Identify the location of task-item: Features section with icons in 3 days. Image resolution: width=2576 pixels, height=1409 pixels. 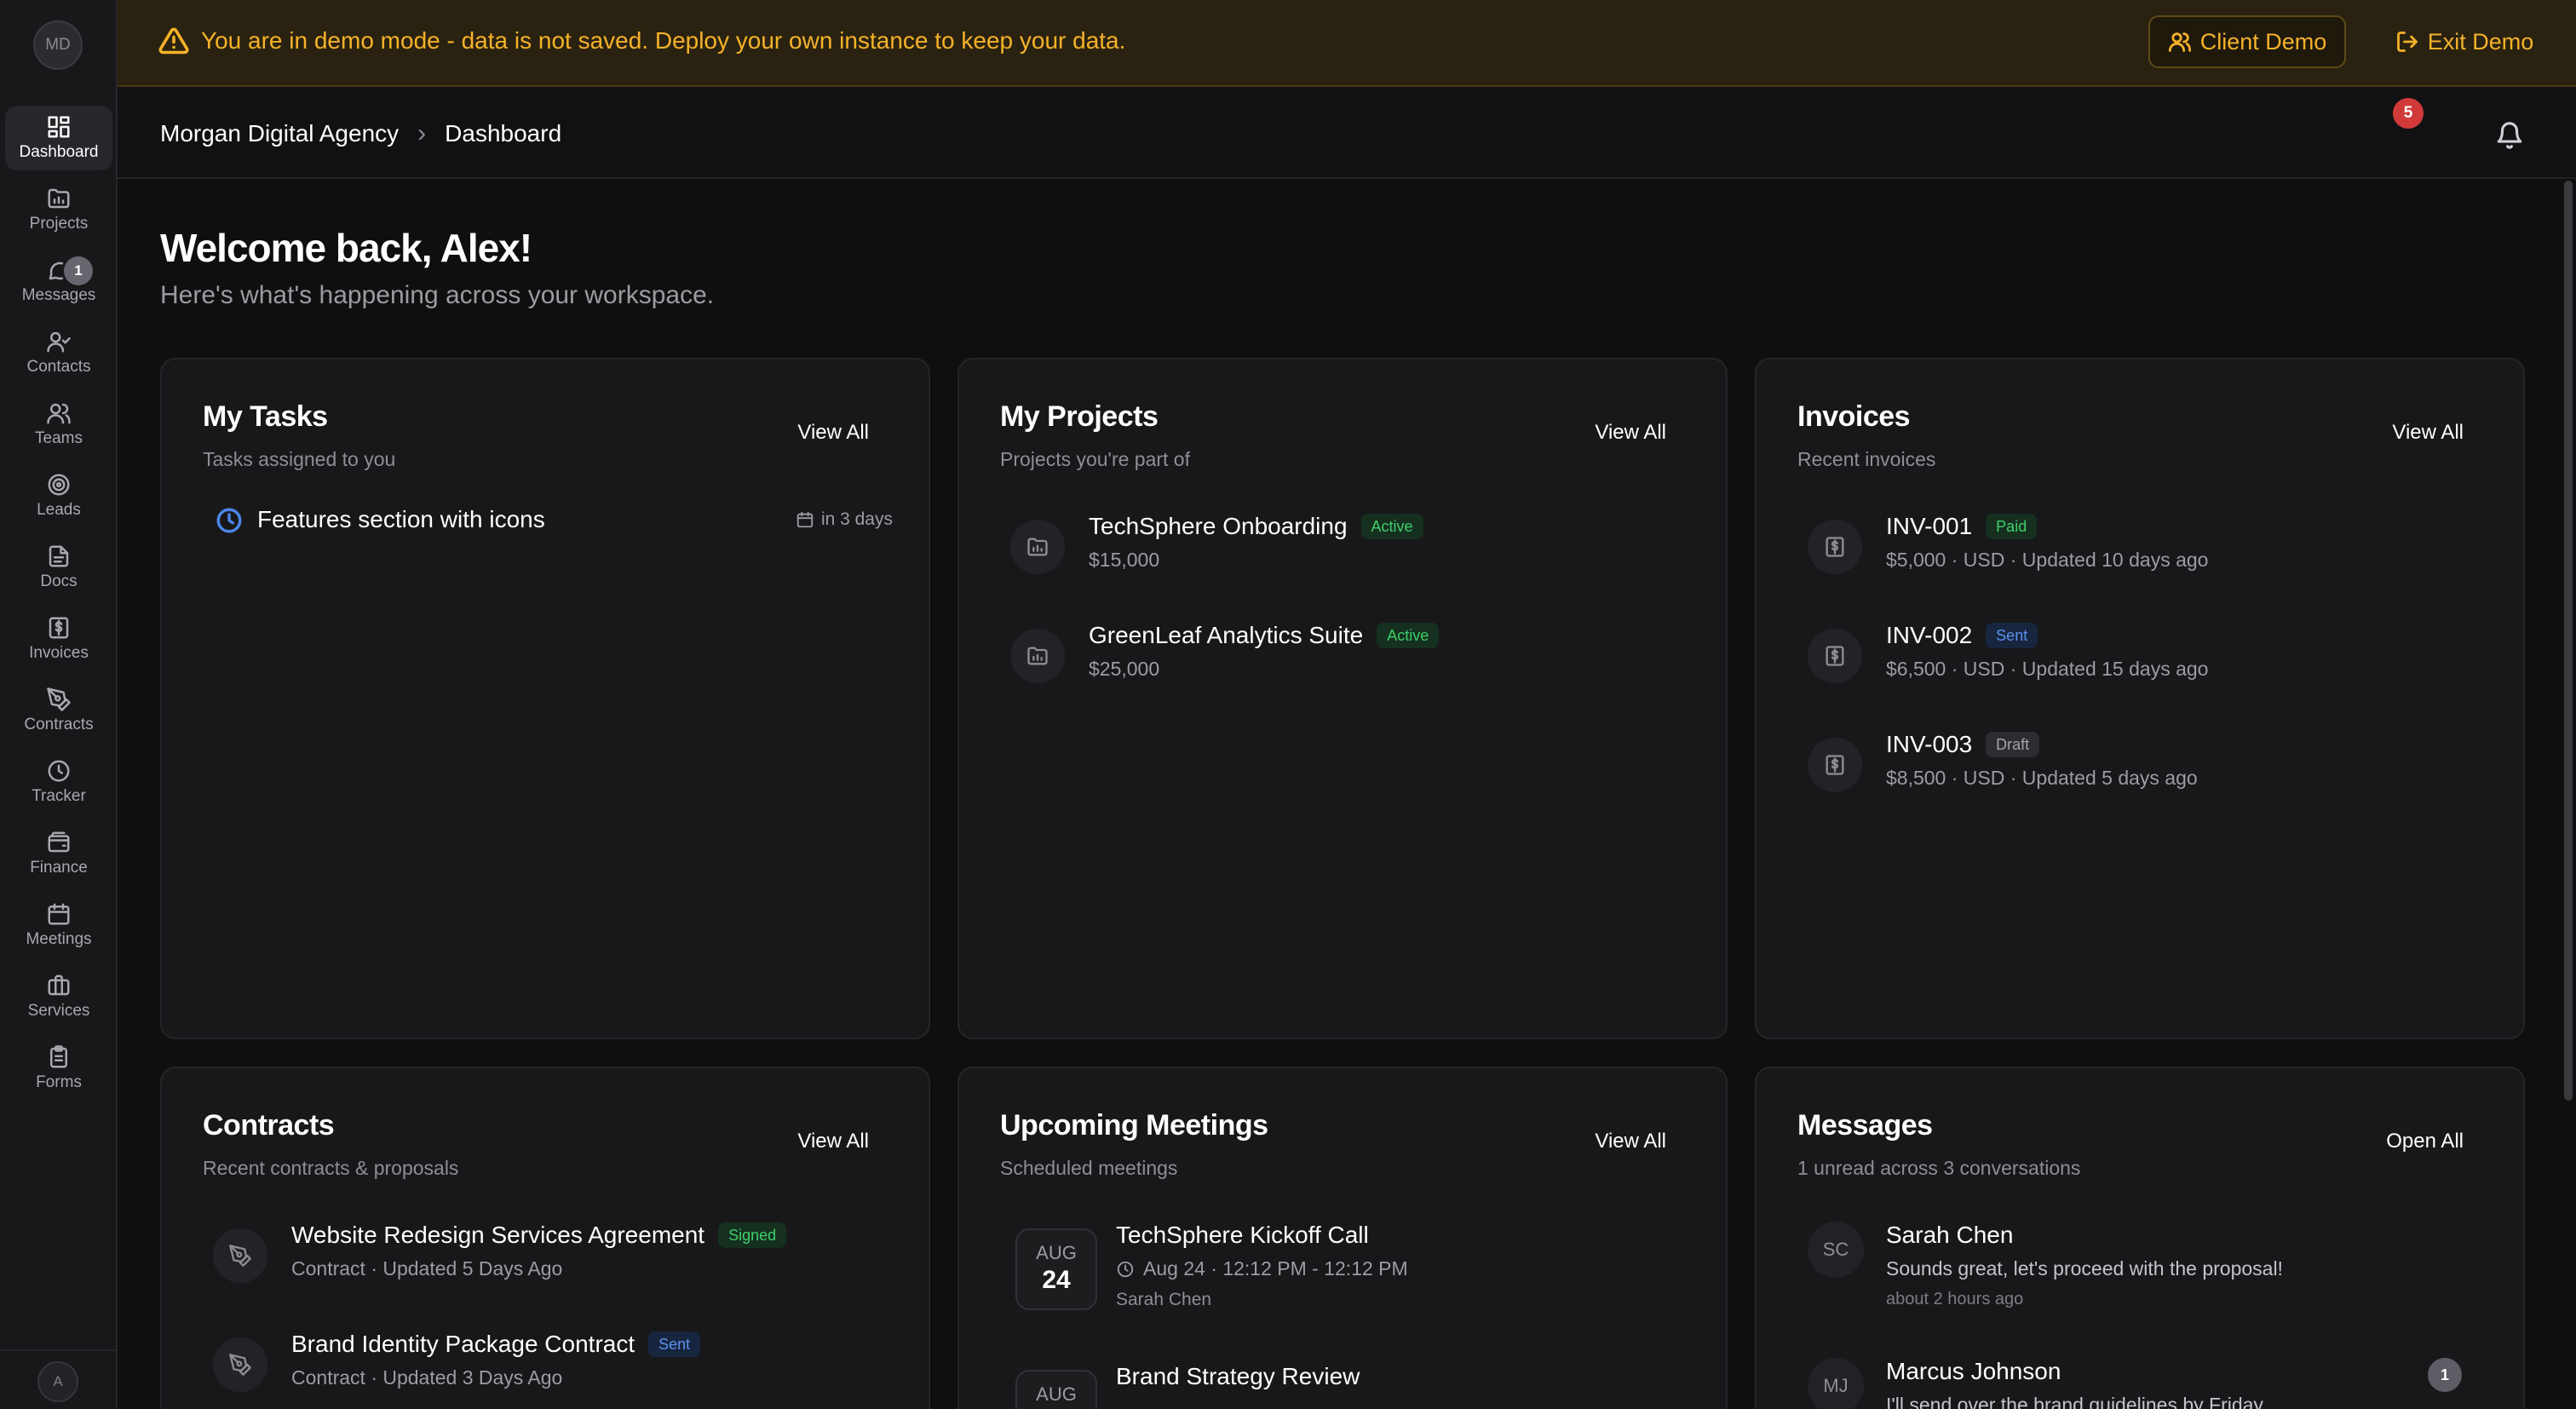
(548, 520).